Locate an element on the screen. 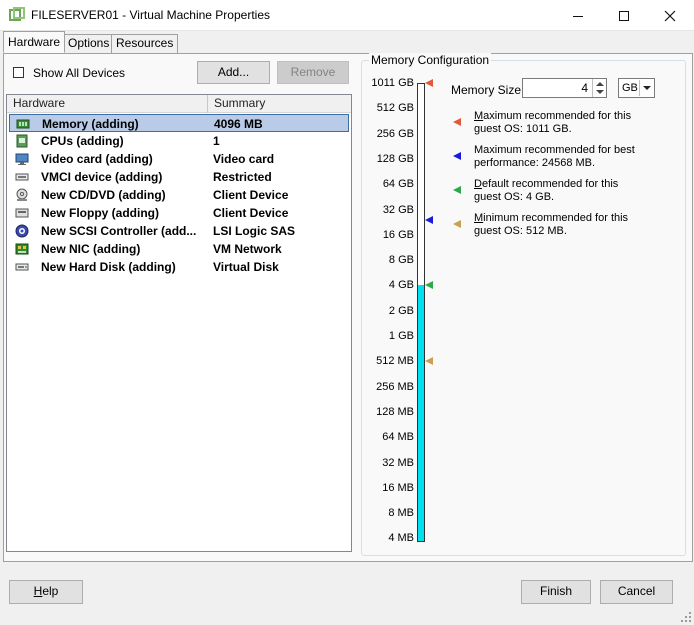  minimize-button is located at coordinates (578, 15).